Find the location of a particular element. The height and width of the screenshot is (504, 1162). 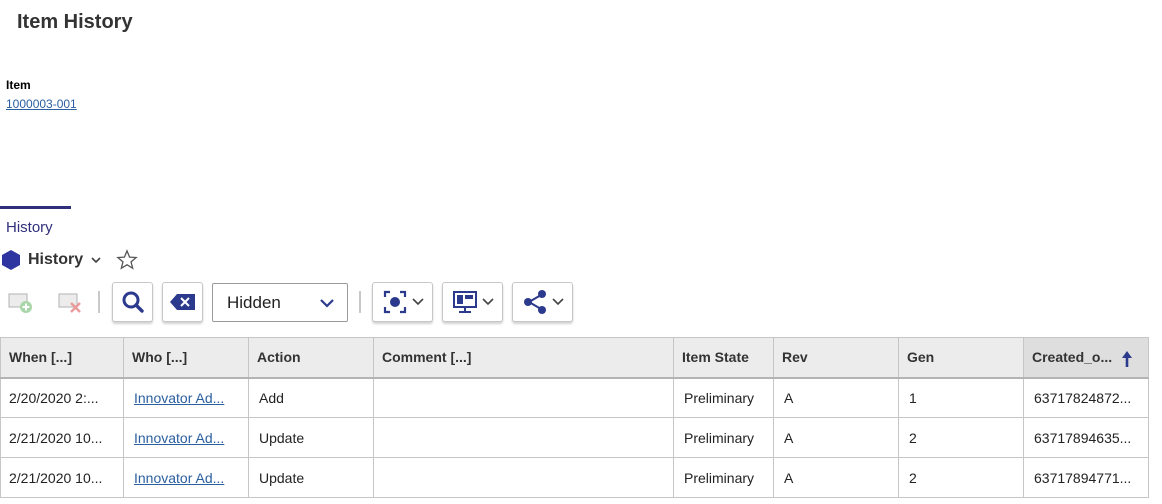

search-button is located at coordinates (132, 302).